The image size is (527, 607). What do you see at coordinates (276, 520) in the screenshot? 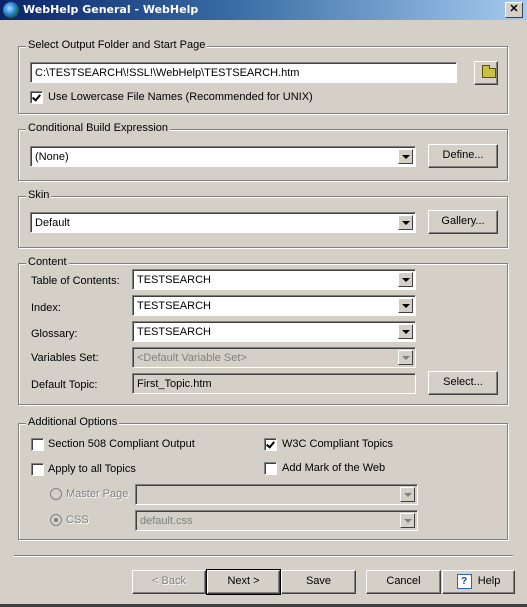
I see `css-select: default.css` at bounding box center [276, 520].